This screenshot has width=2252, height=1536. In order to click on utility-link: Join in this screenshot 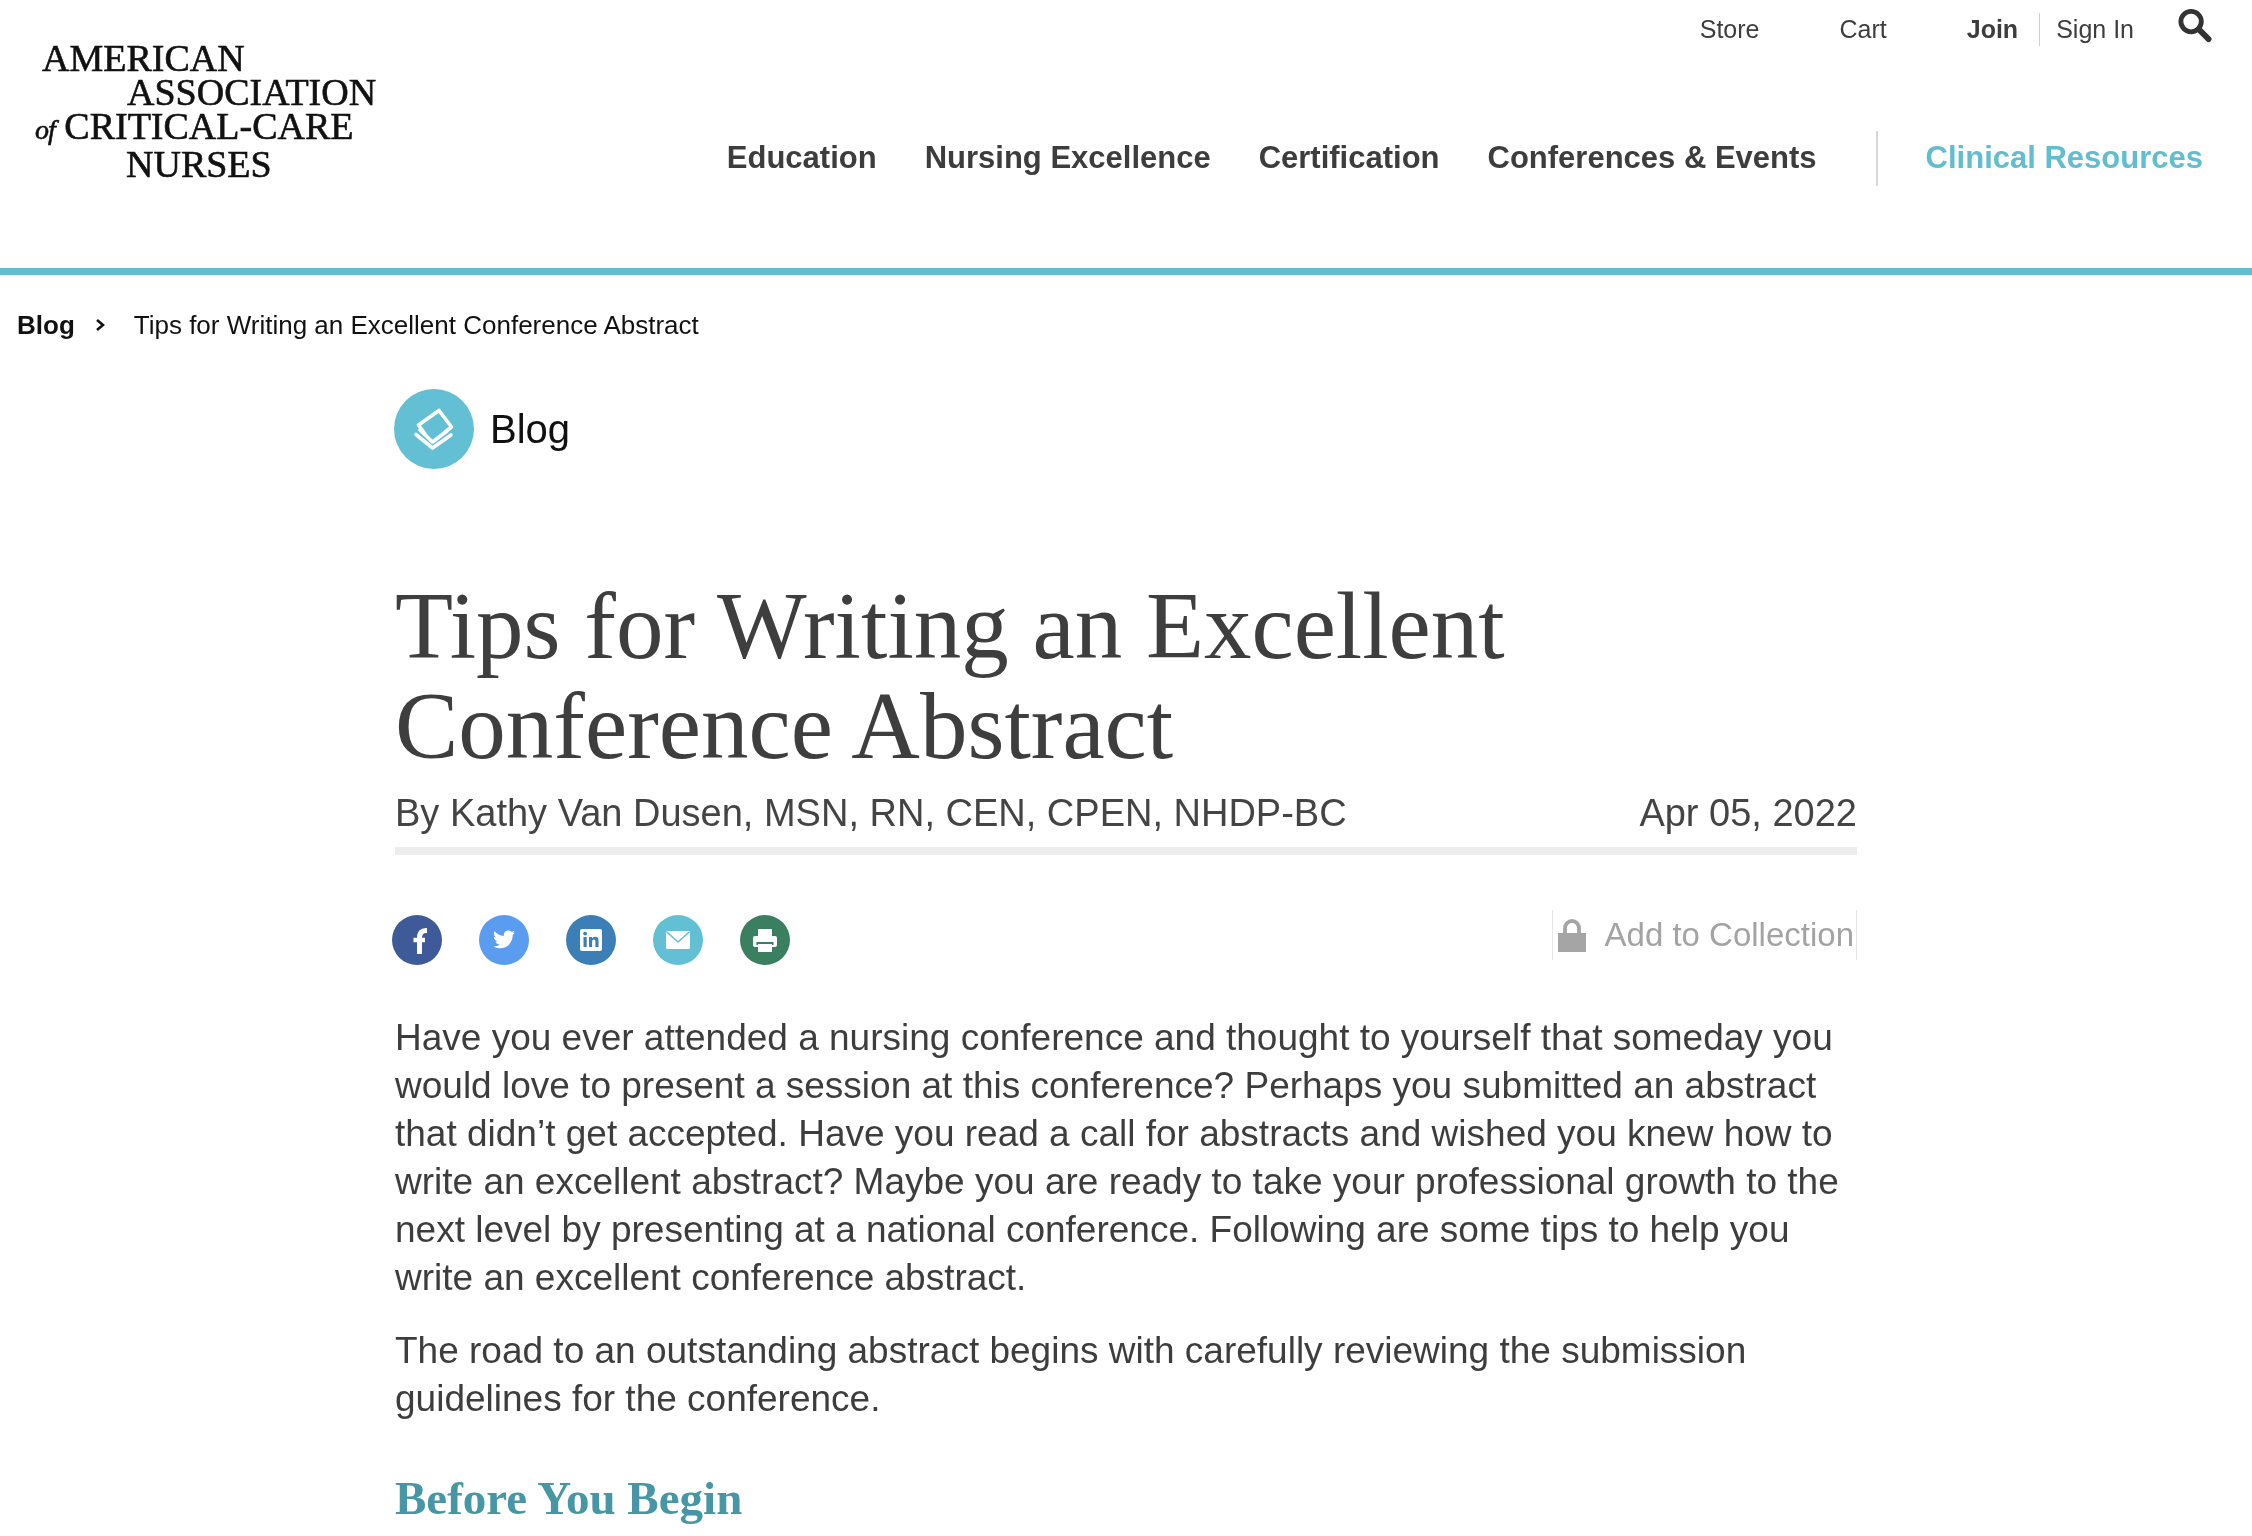, I will do `click(1992, 29)`.